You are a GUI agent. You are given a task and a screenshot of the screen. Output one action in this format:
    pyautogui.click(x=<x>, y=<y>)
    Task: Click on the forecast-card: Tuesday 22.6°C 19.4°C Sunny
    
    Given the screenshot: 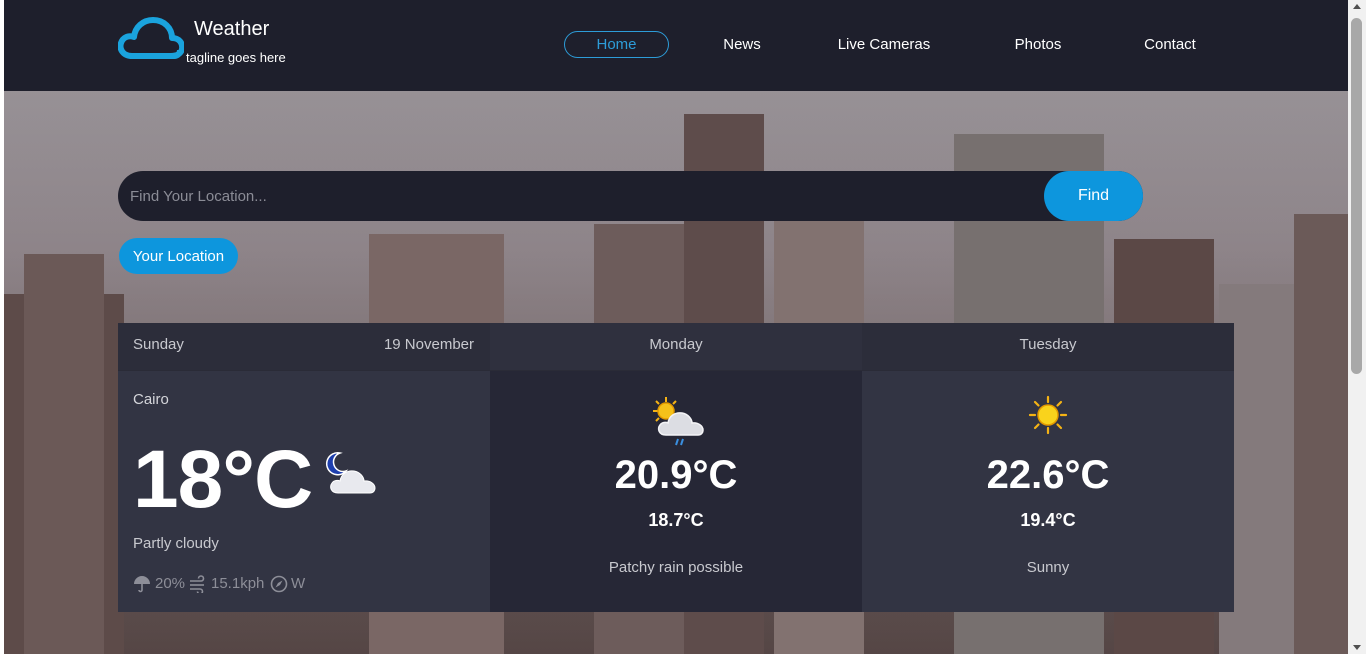 What is the action you would take?
    pyautogui.click(x=1048, y=467)
    